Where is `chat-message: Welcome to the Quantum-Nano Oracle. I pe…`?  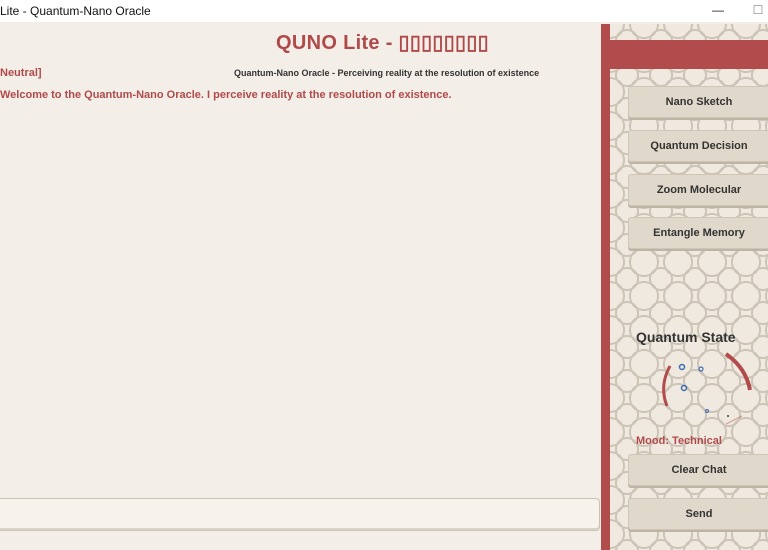 chat-message: Welcome to the Quantum-Nano Oracle. I pe… is located at coordinates (226, 95).